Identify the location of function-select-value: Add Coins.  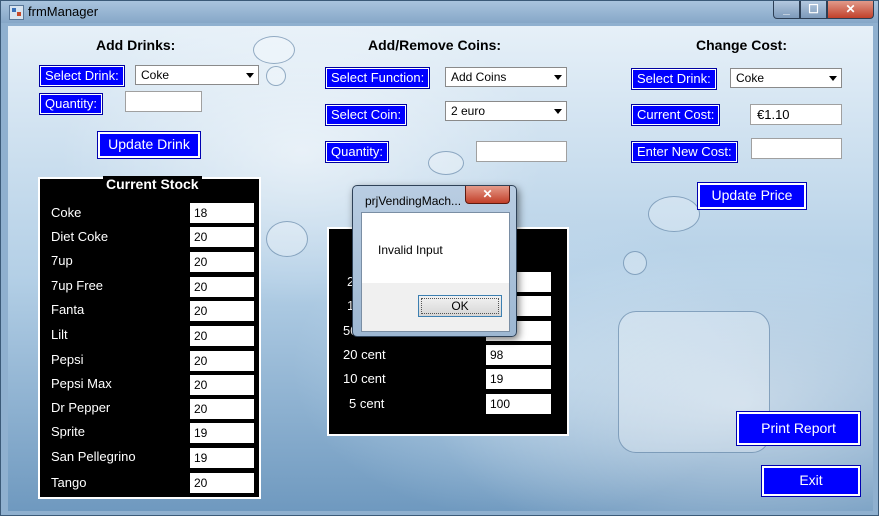
(479, 77).